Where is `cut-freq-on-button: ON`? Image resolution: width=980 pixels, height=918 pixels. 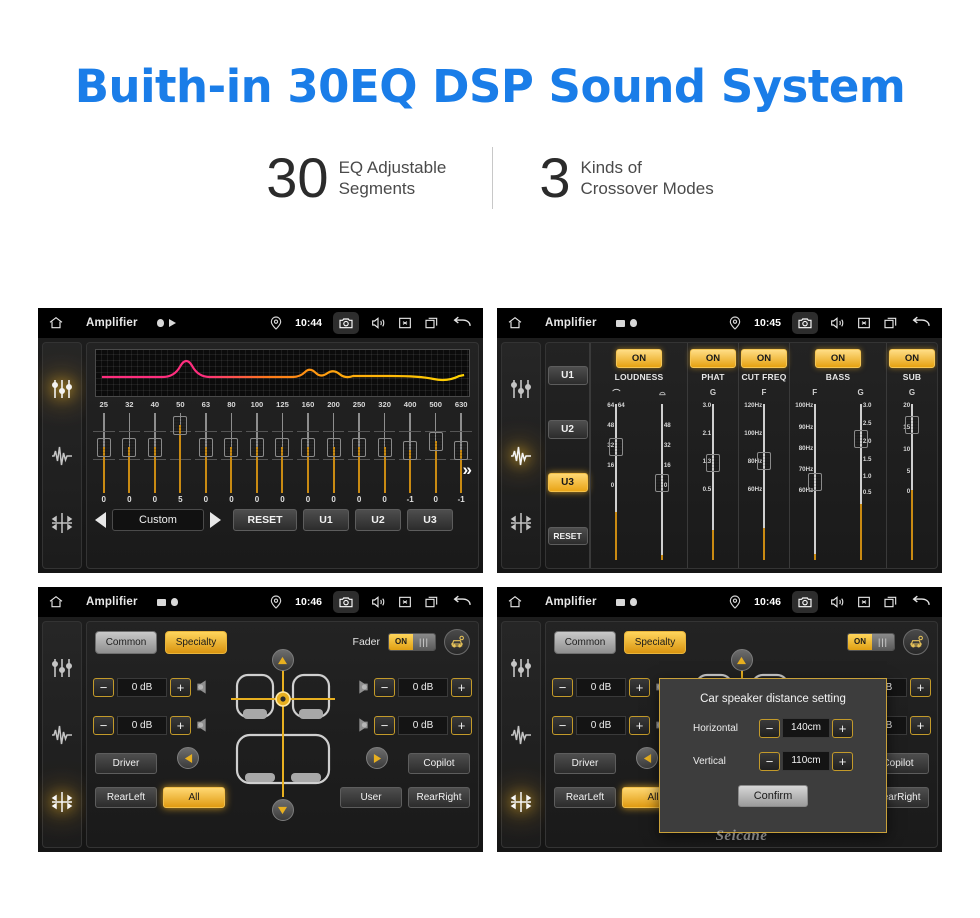
cut-freq-on-button: ON is located at coordinates (764, 358).